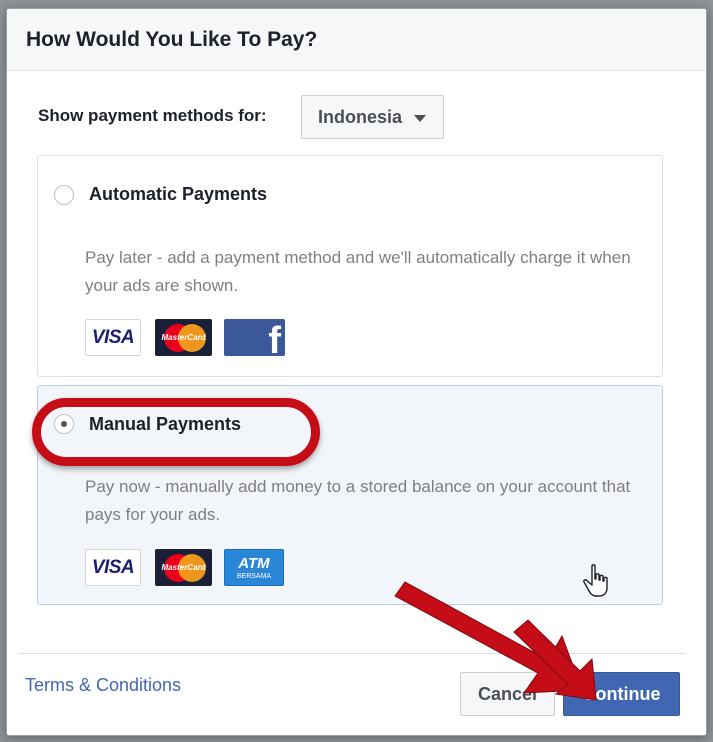 Image resolution: width=713 pixels, height=742 pixels. I want to click on cancel-button: Cancel, so click(507, 694).